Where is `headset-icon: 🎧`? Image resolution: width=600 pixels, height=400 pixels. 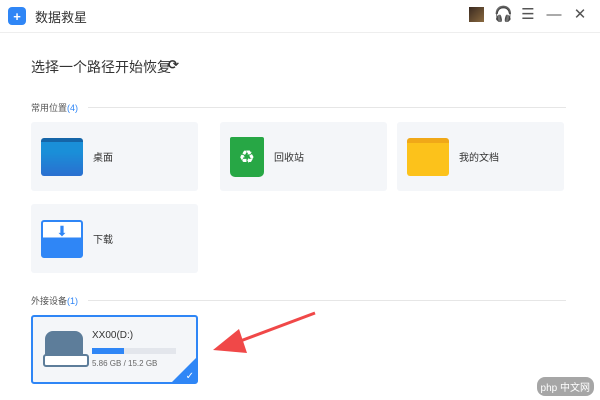 headset-icon: 🎧 is located at coordinates (503, 14).